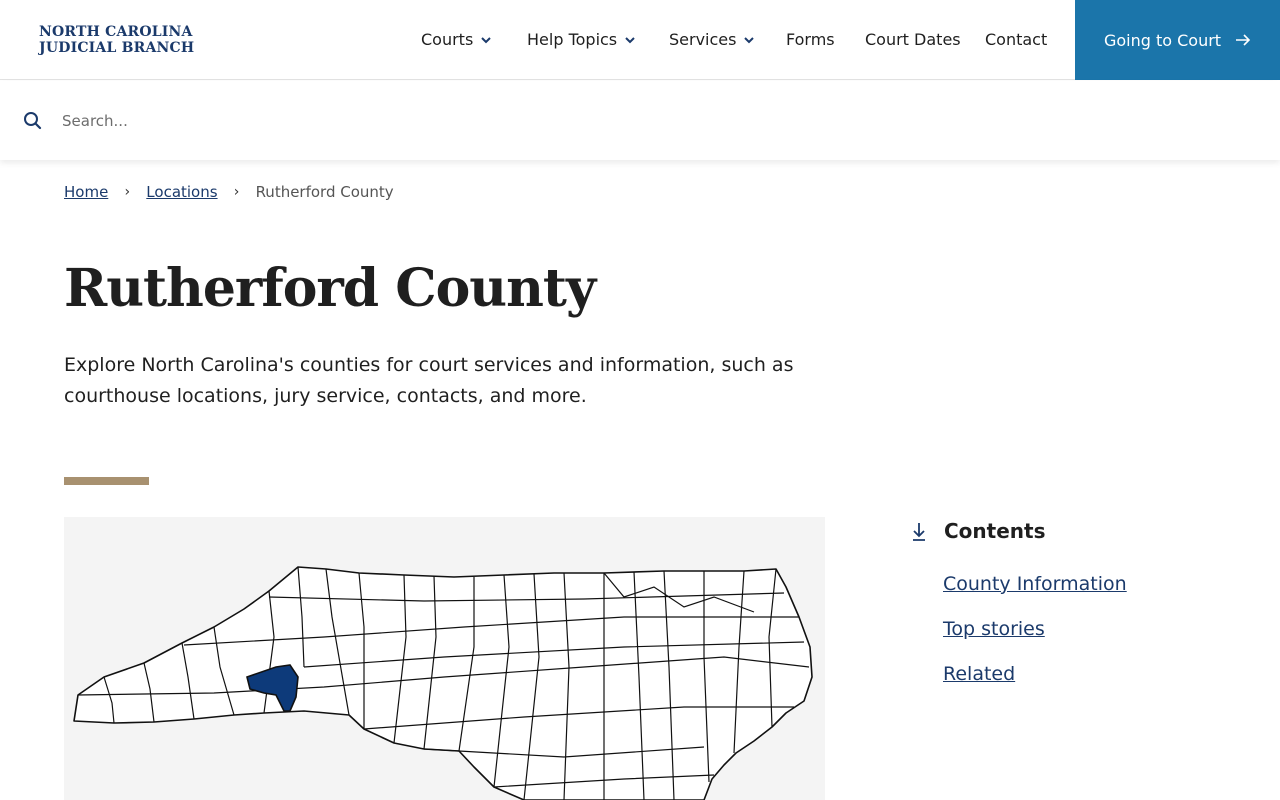  What do you see at coordinates (330, 288) in the screenshot?
I see `page-title: Rutherford County` at bounding box center [330, 288].